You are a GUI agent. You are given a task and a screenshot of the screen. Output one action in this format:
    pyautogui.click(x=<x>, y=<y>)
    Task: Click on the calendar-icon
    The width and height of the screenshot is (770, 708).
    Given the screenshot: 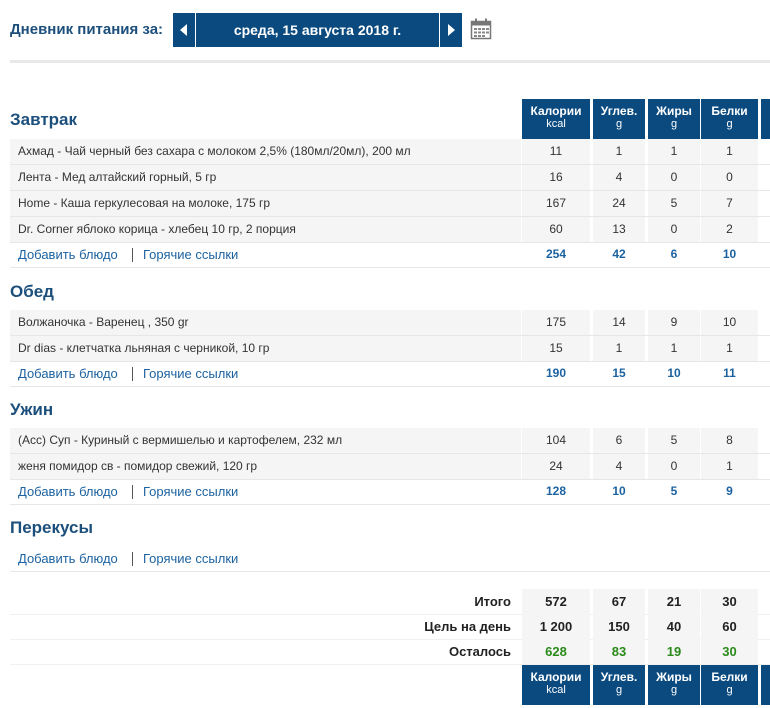 What is the action you would take?
    pyautogui.click(x=481, y=29)
    